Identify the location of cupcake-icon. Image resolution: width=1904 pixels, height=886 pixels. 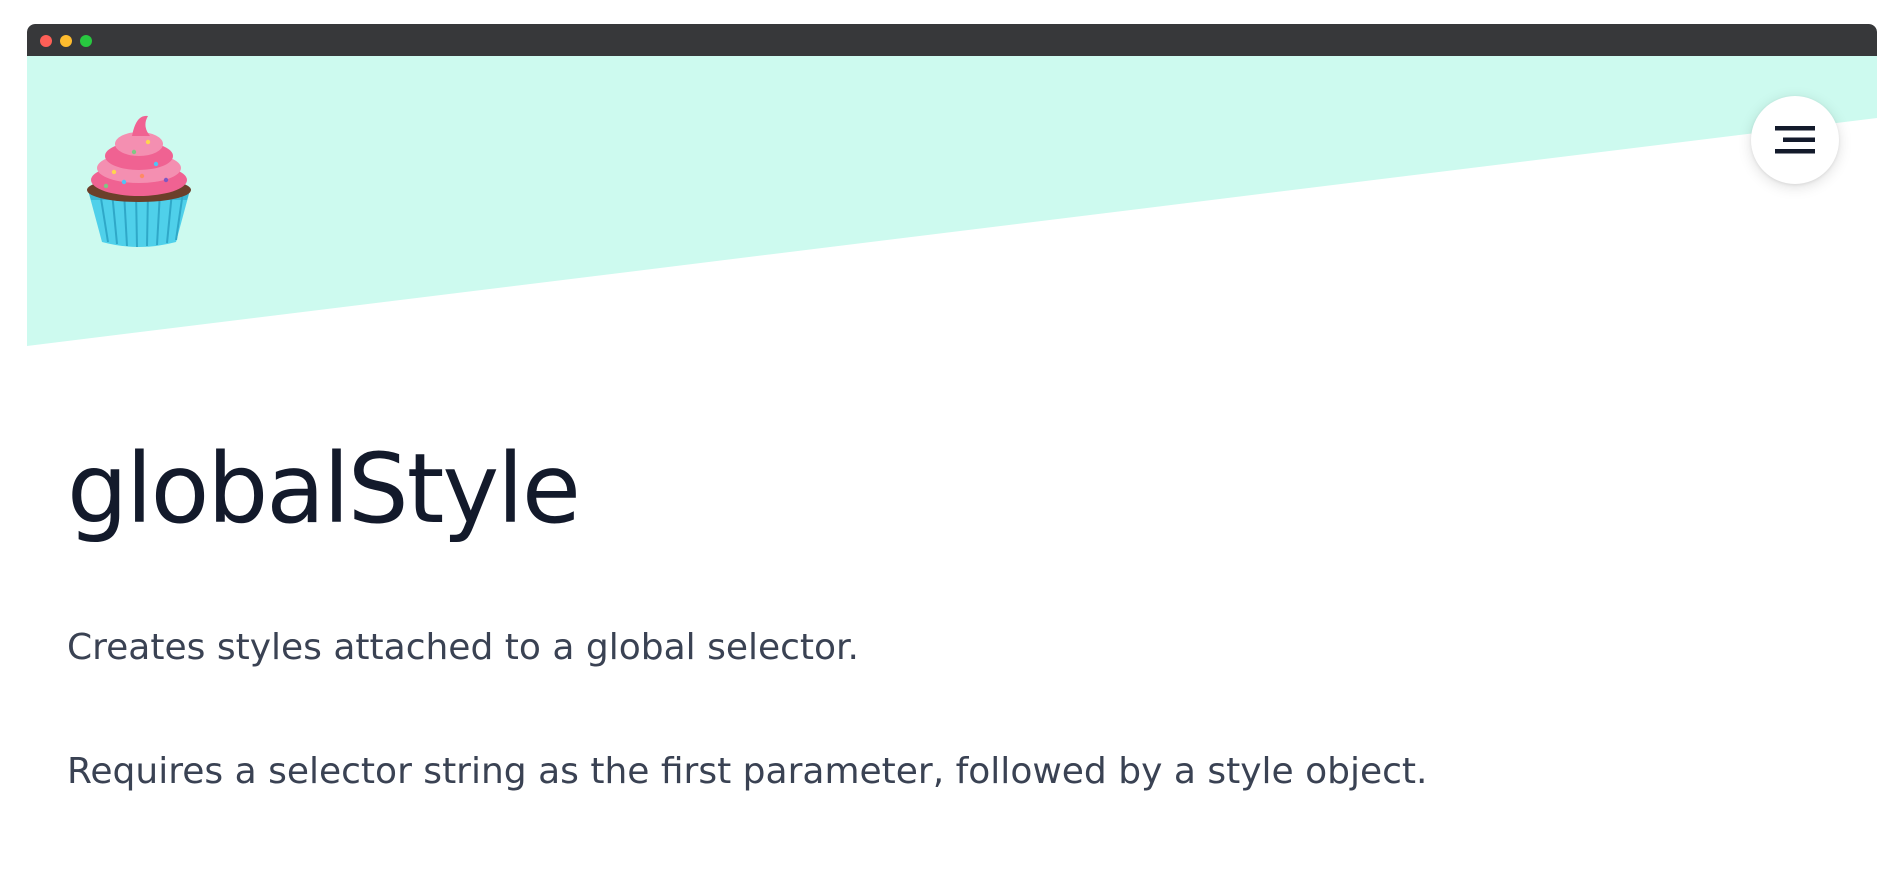
(139, 181).